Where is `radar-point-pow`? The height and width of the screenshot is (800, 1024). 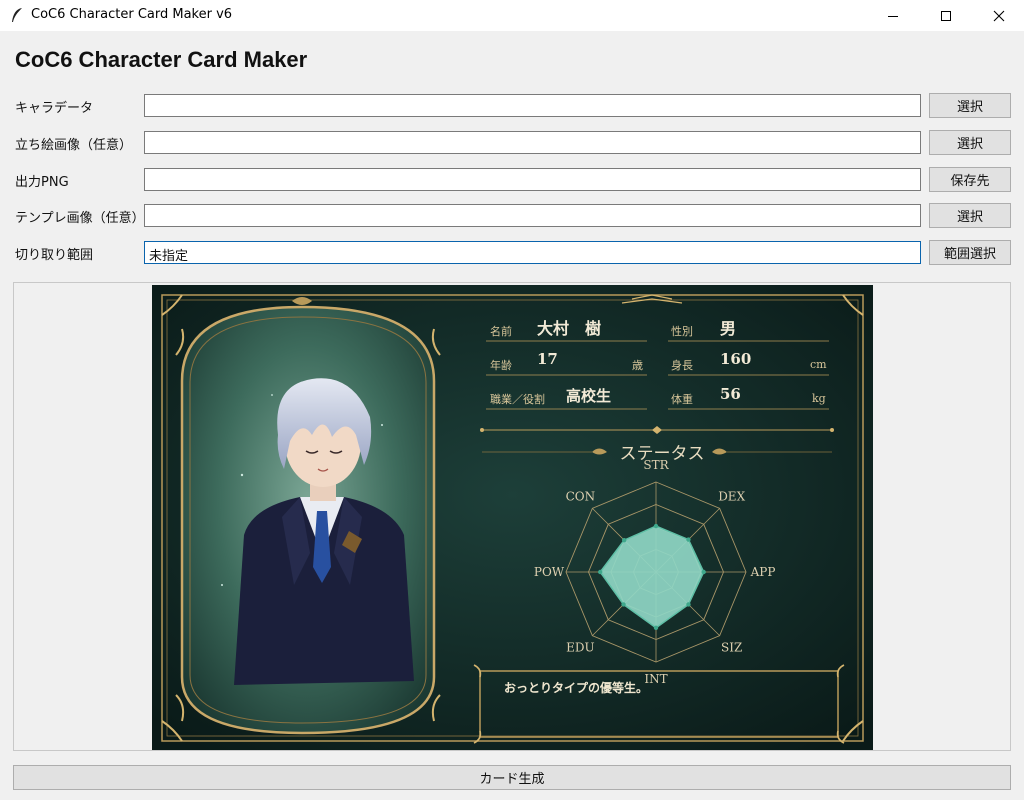 radar-point-pow is located at coordinates (600, 572).